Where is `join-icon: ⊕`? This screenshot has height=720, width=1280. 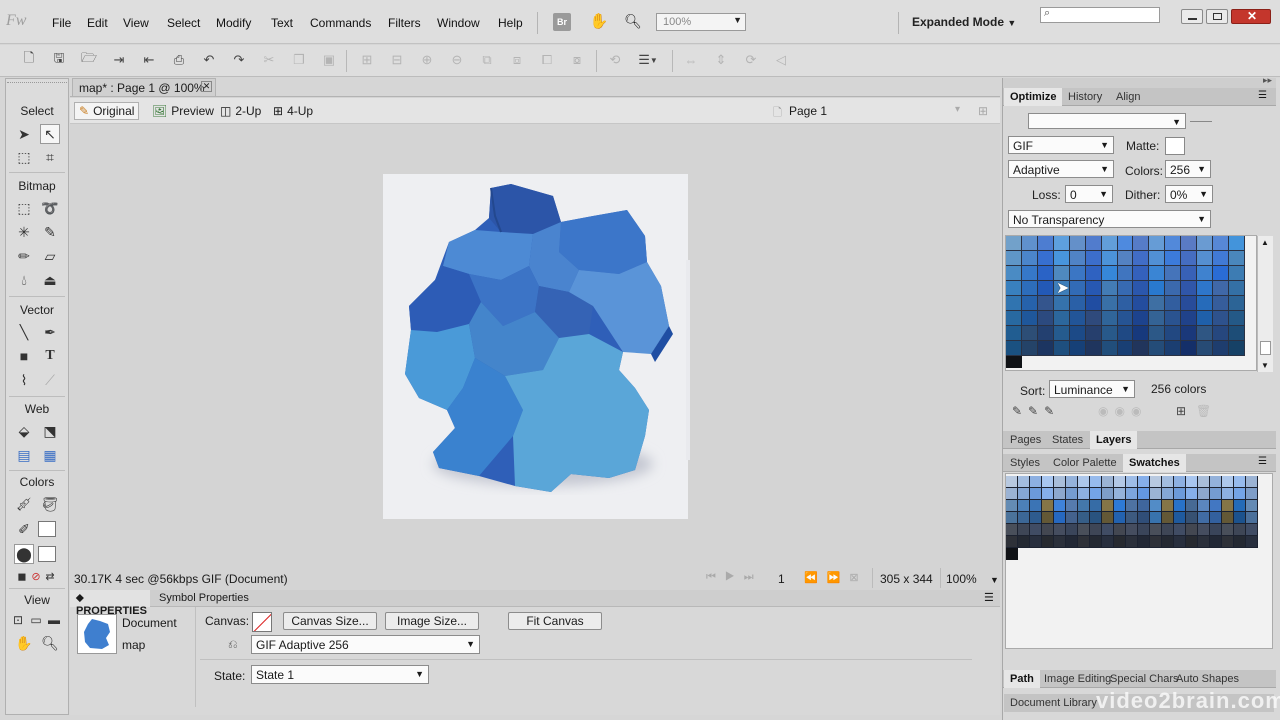
join-icon: ⊕ is located at coordinates (427, 60).